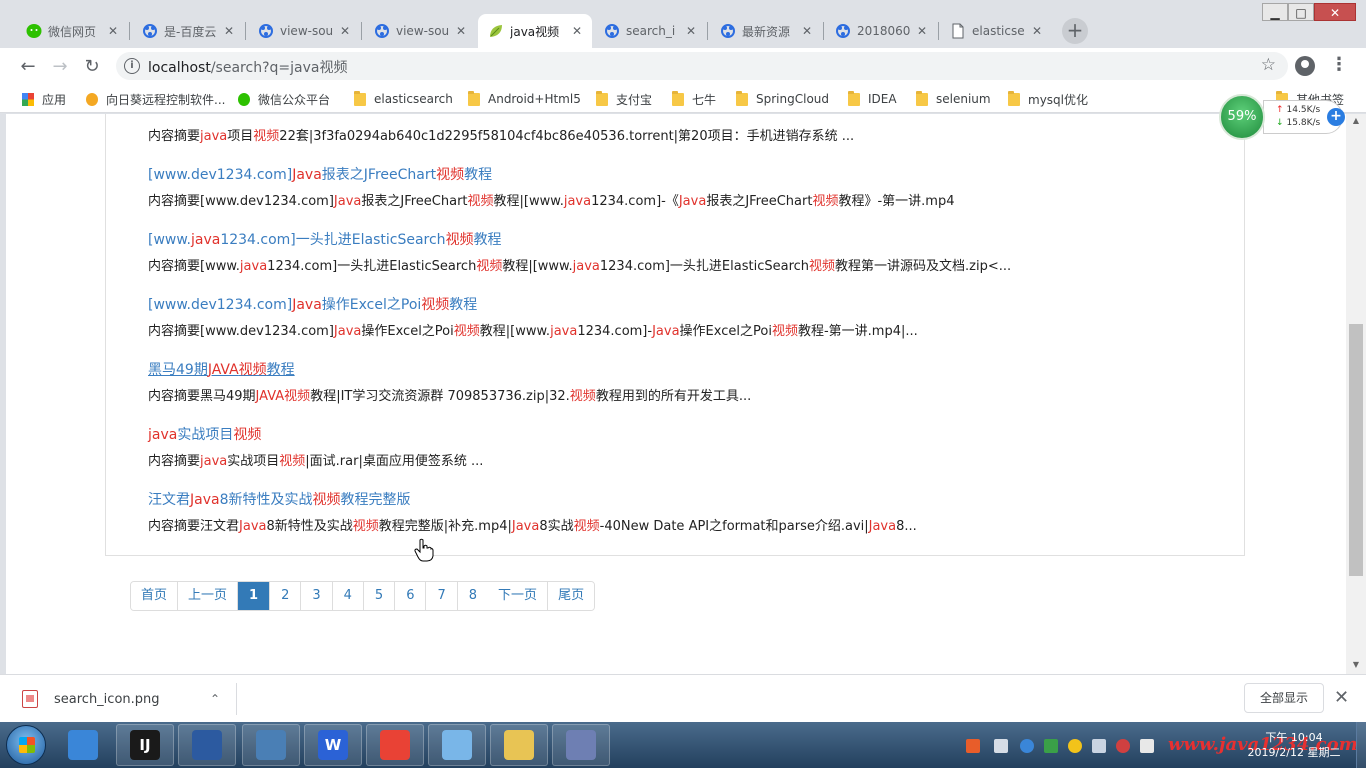 This screenshot has width=1366, height=768. I want to click on download-item: search_icon.png ⌃, so click(129, 699).